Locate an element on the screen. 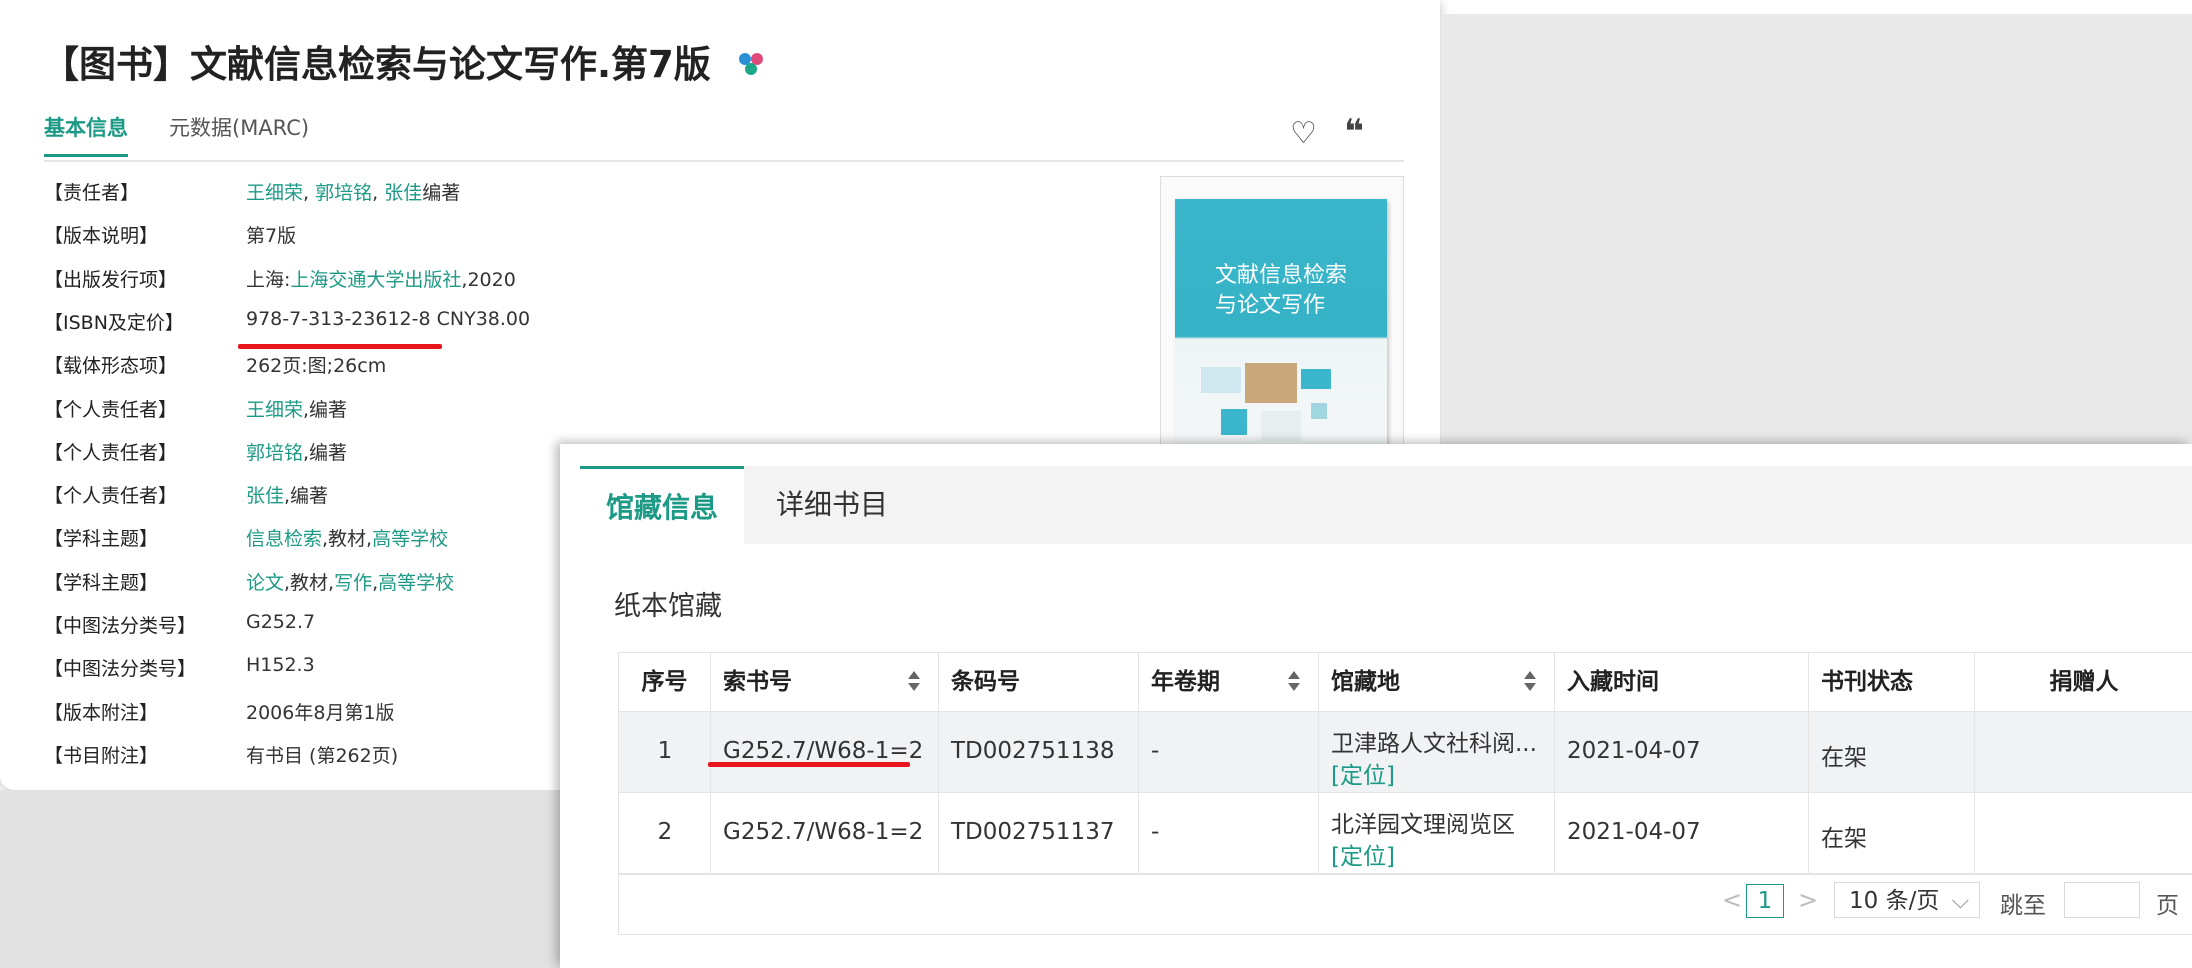 Image resolution: width=2192 pixels, height=968 pixels. page-1-button: 1 is located at coordinates (1765, 901).